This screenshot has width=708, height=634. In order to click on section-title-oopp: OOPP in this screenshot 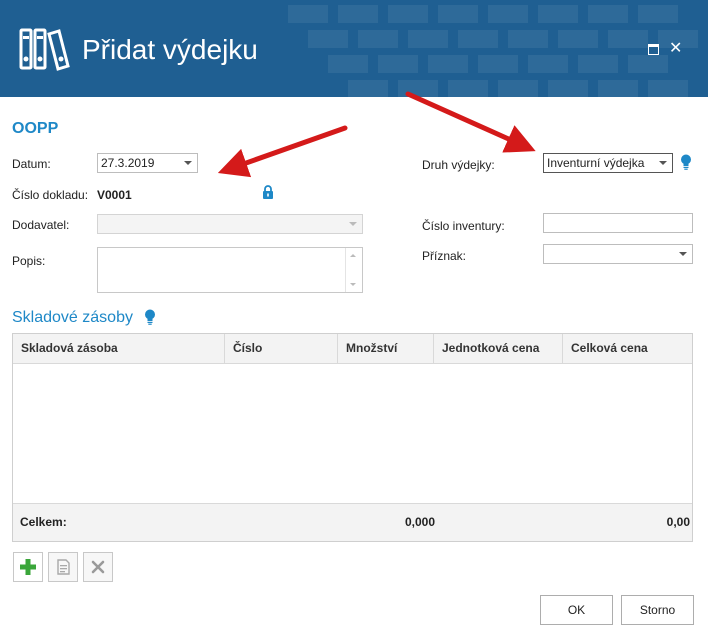, I will do `click(35, 128)`.